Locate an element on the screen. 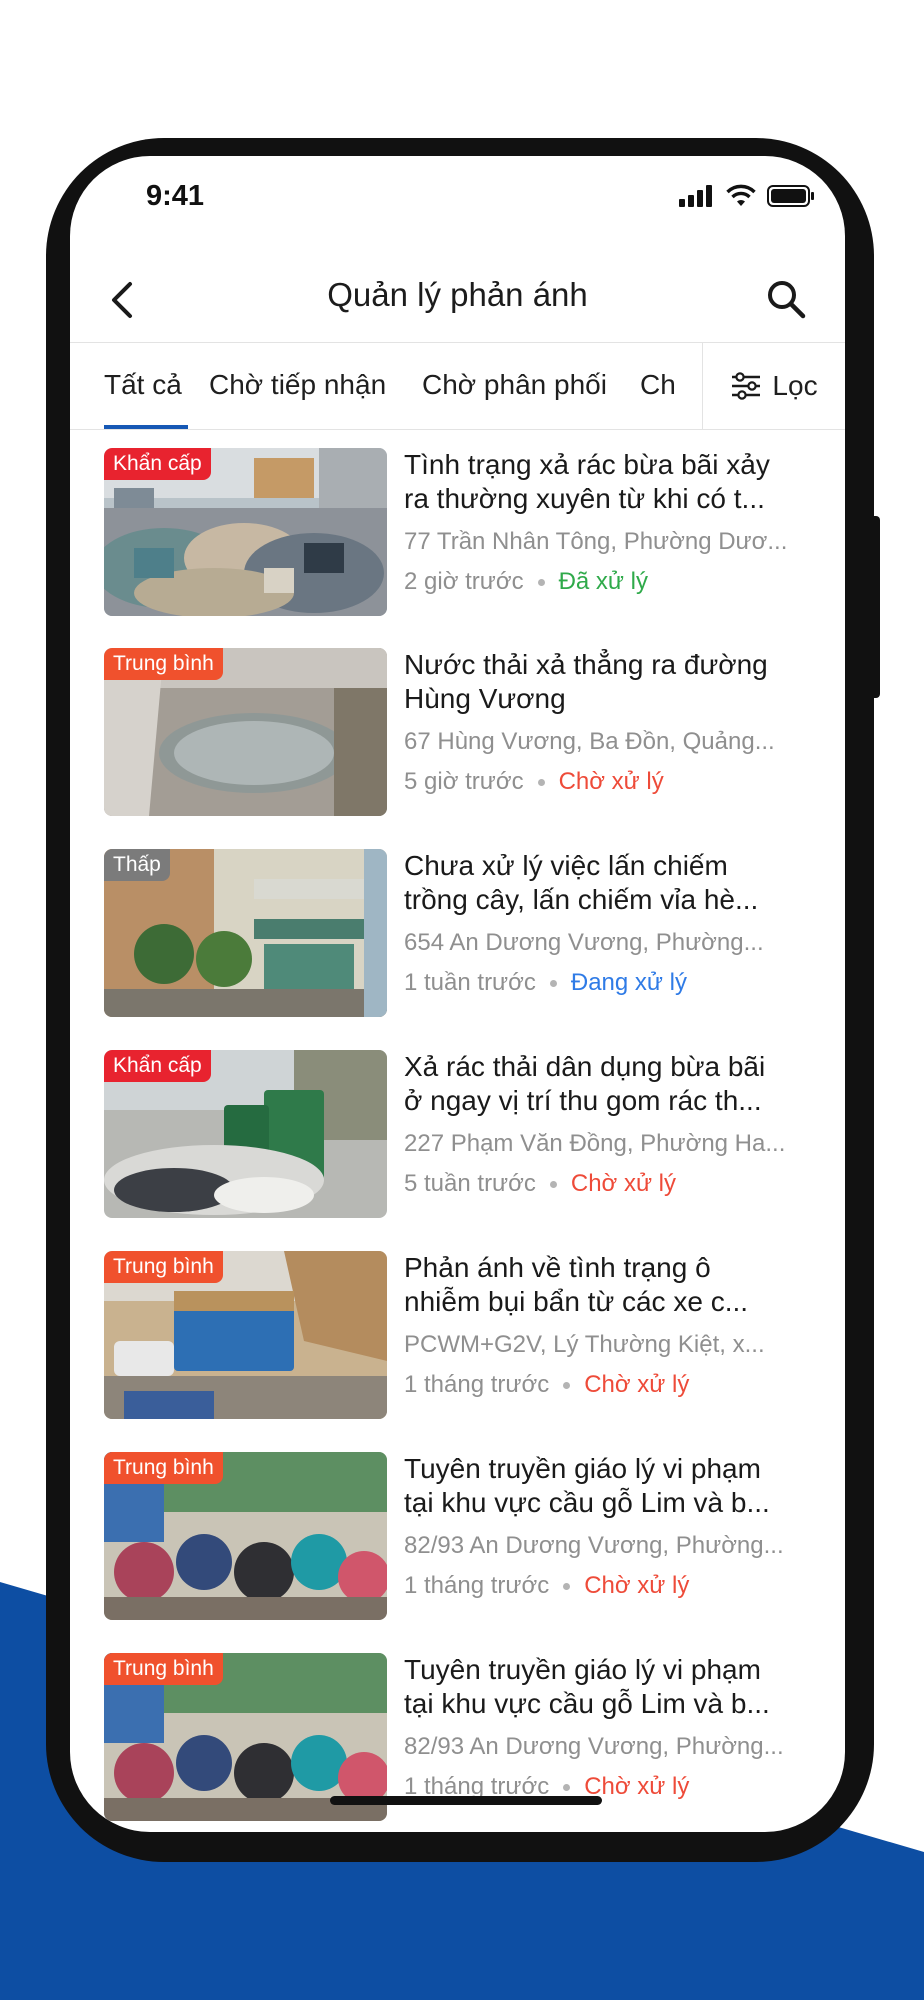 The image size is (924, 2000). status-label: Đã xử lý is located at coordinates (603, 581).